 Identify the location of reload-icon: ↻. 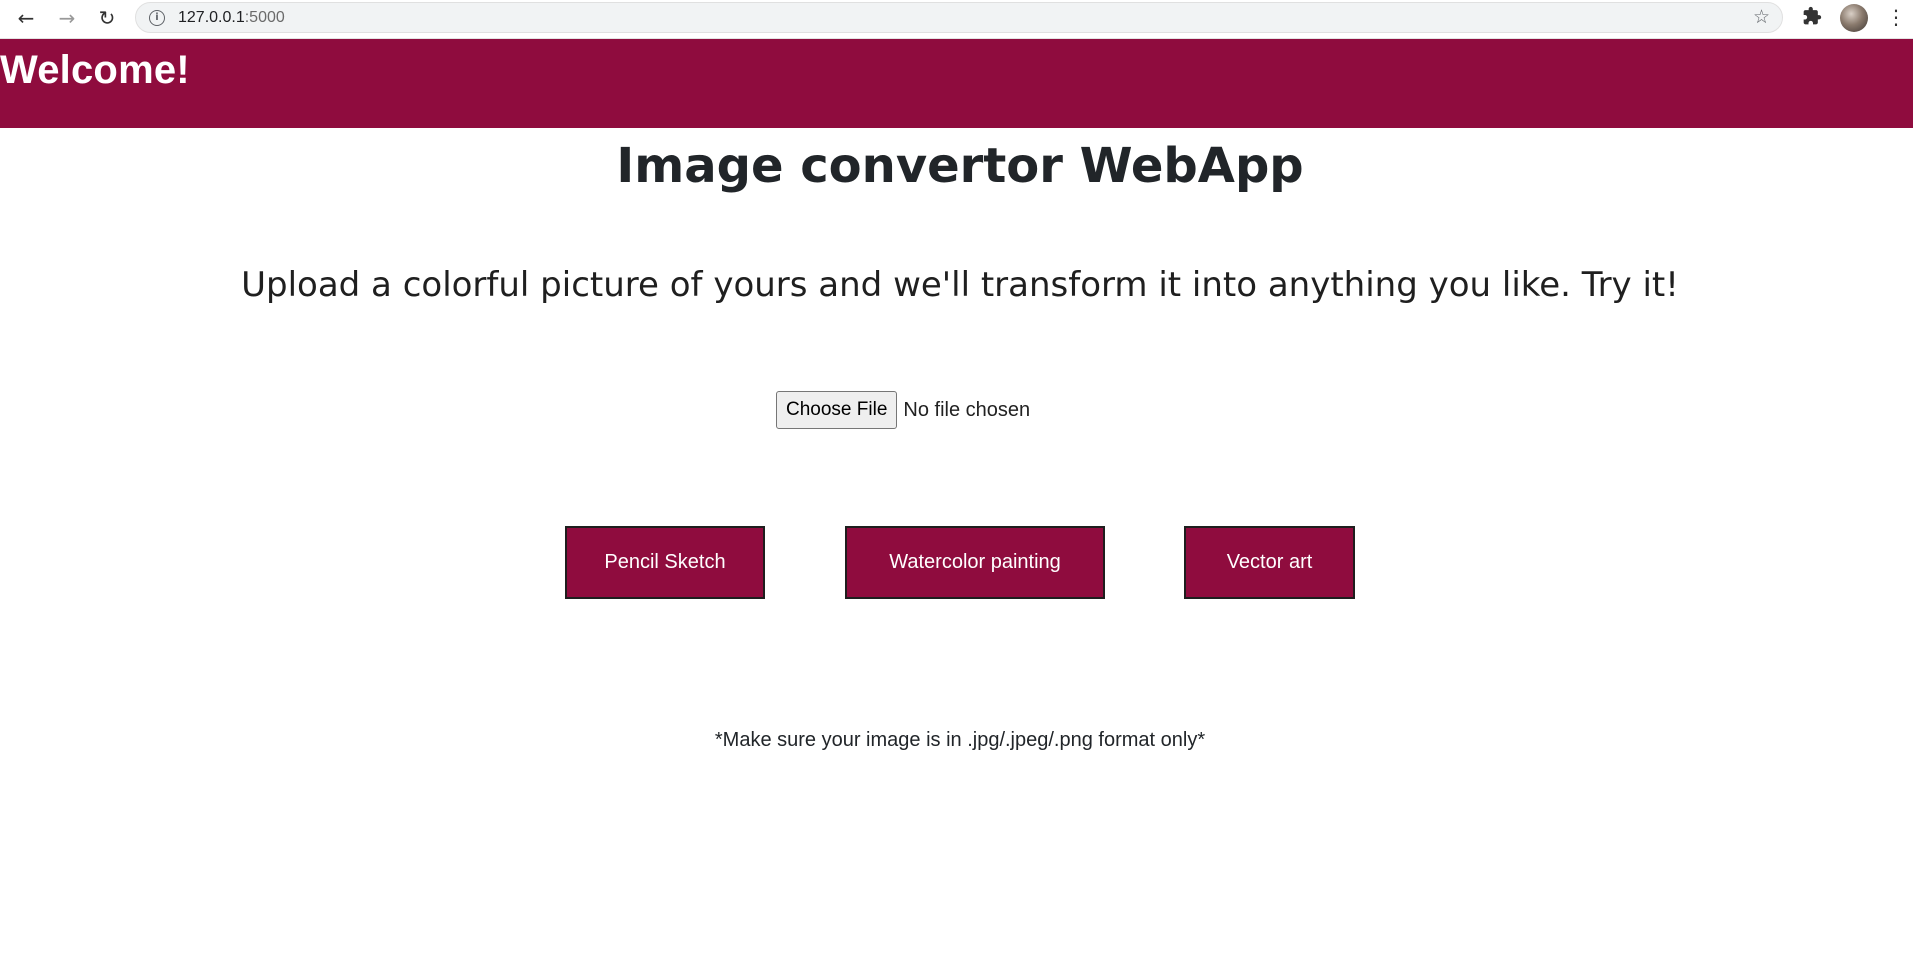
(107, 18).